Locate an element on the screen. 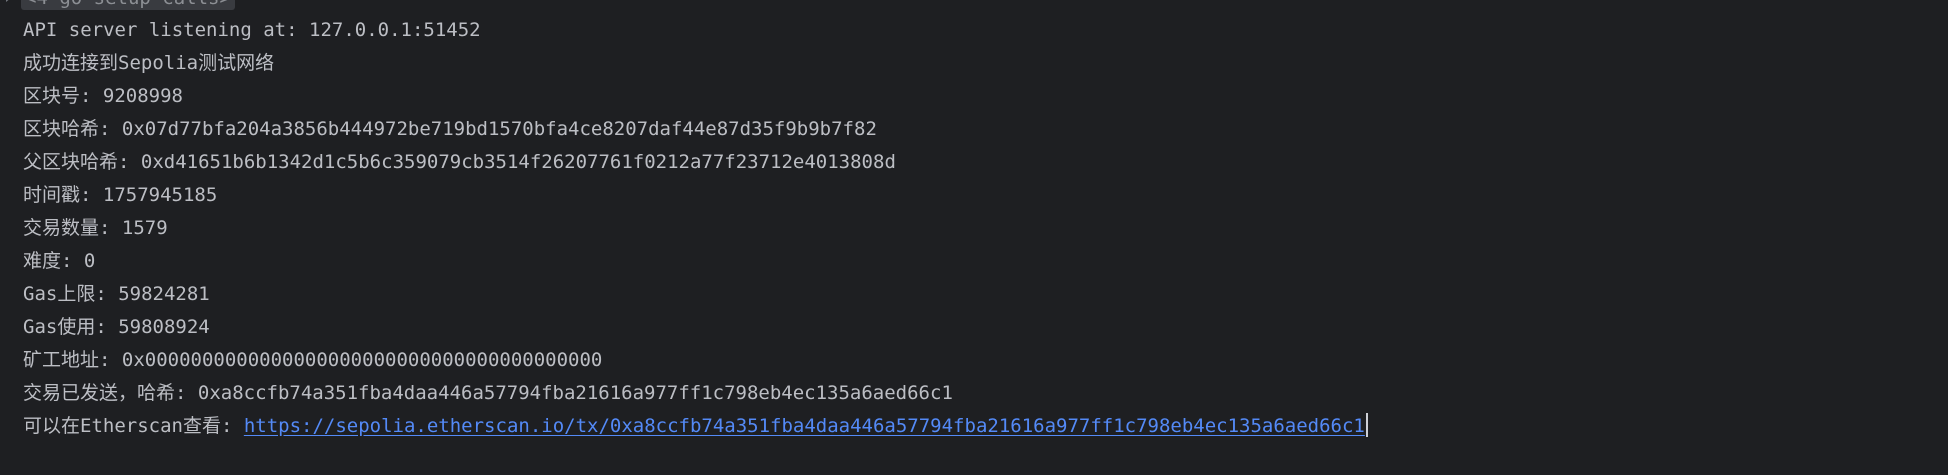  console-line: 交易数量: 1579 is located at coordinates (95, 228).